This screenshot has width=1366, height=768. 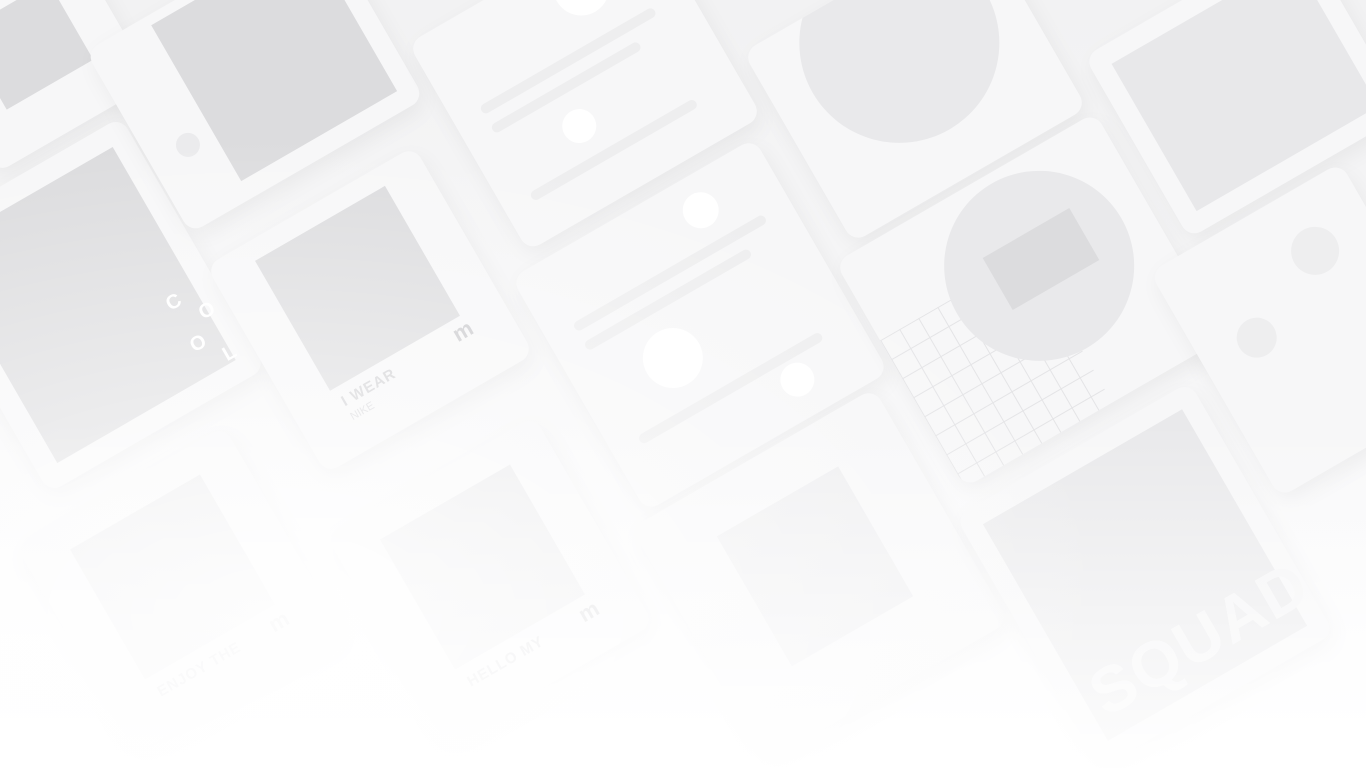 I want to click on flower-icon, so click(x=188, y=145).